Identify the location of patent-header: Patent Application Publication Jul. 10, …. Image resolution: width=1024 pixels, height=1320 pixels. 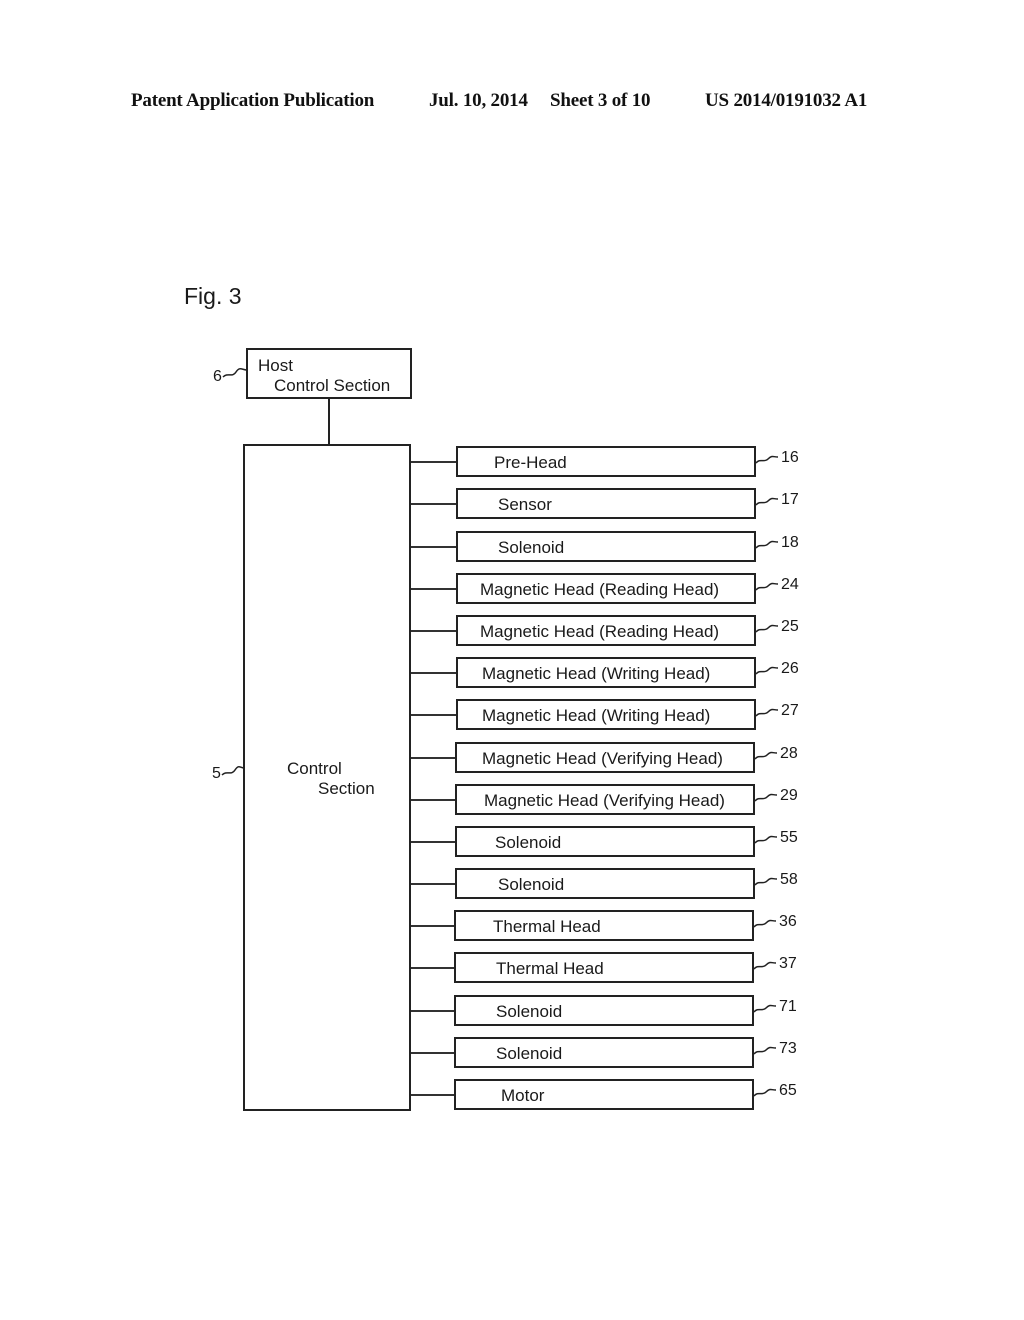
(512, 101).